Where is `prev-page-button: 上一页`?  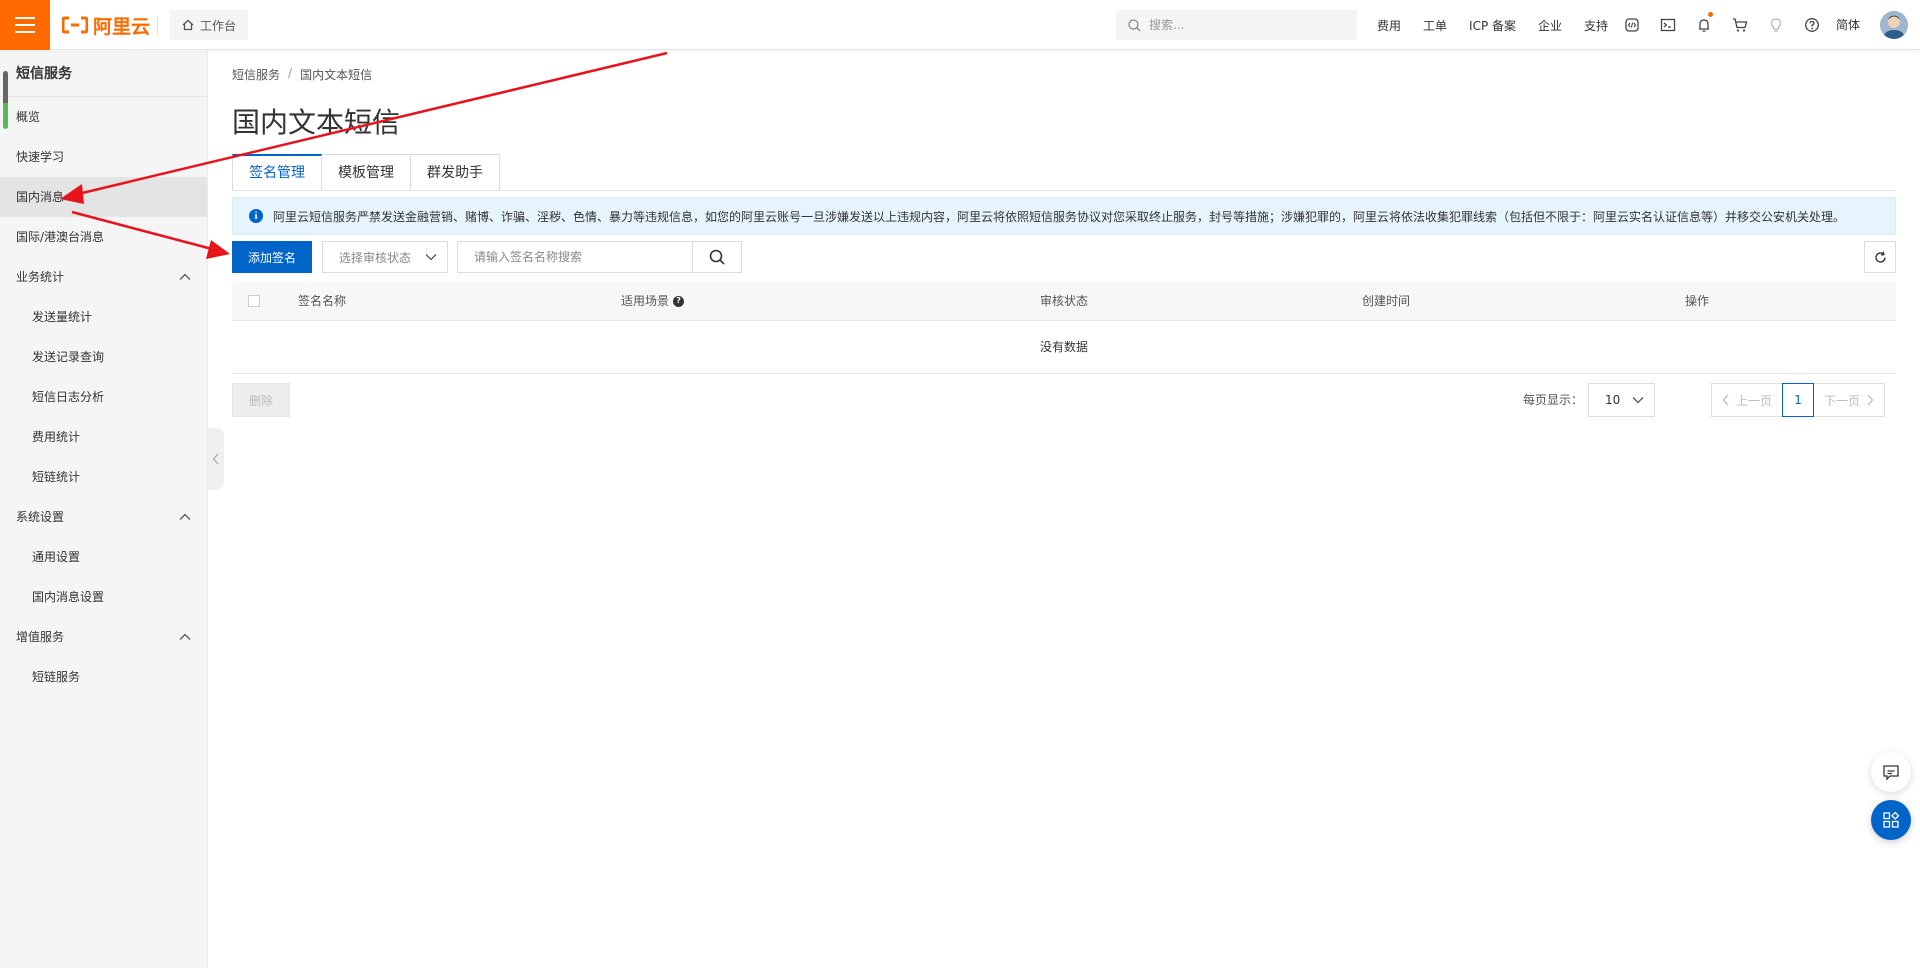 prev-page-button: 上一页 is located at coordinates (1747, 400).